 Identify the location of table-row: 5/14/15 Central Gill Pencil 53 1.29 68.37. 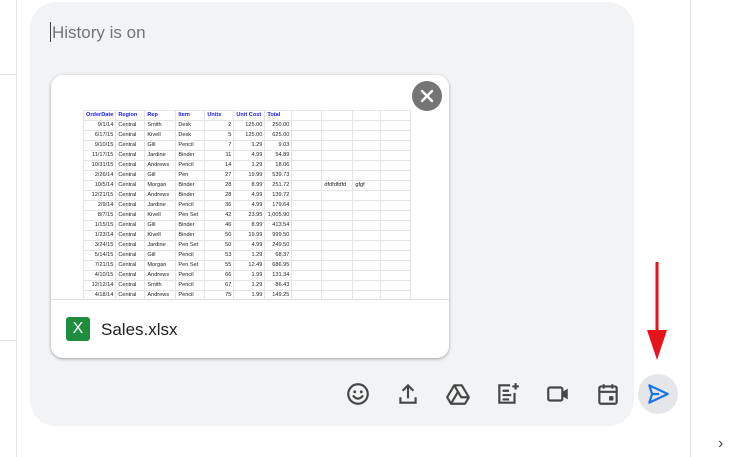
(247, 255).